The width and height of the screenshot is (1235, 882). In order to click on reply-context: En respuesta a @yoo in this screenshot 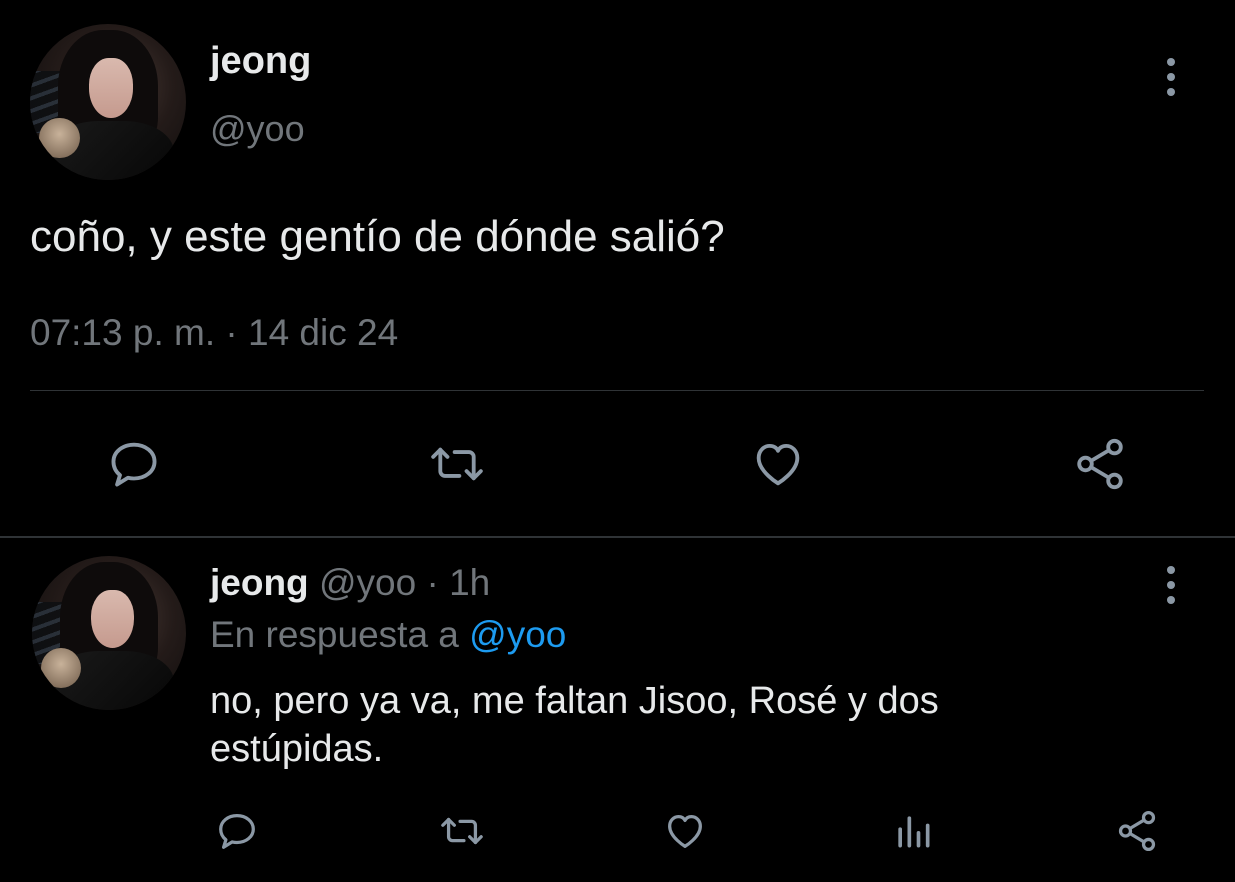, I will do `click(388, 635)`.